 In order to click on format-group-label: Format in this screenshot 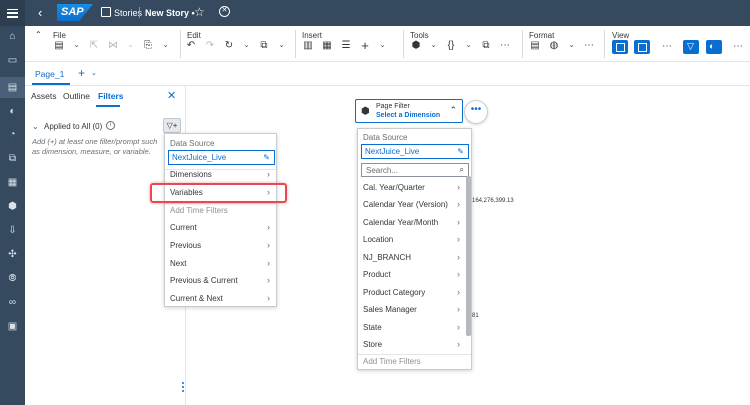, I will do `click(542, 35)`.